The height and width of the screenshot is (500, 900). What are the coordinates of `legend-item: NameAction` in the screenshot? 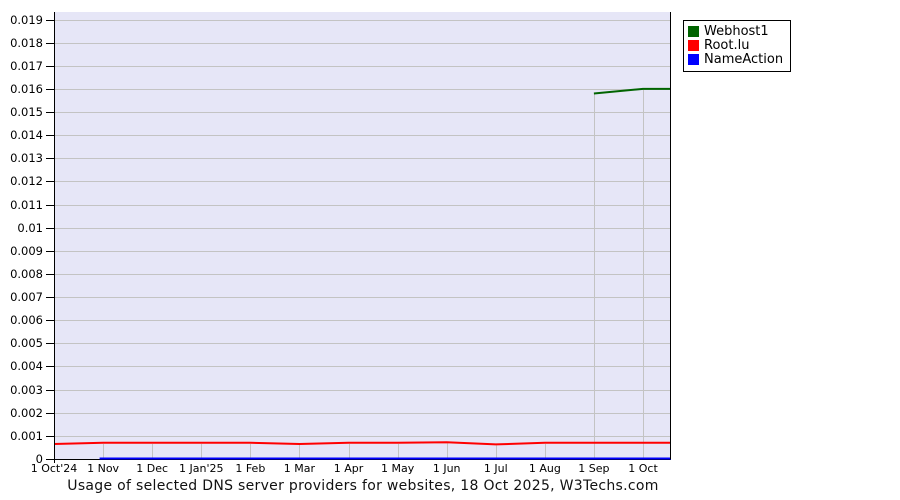 It's located at (735, 59).